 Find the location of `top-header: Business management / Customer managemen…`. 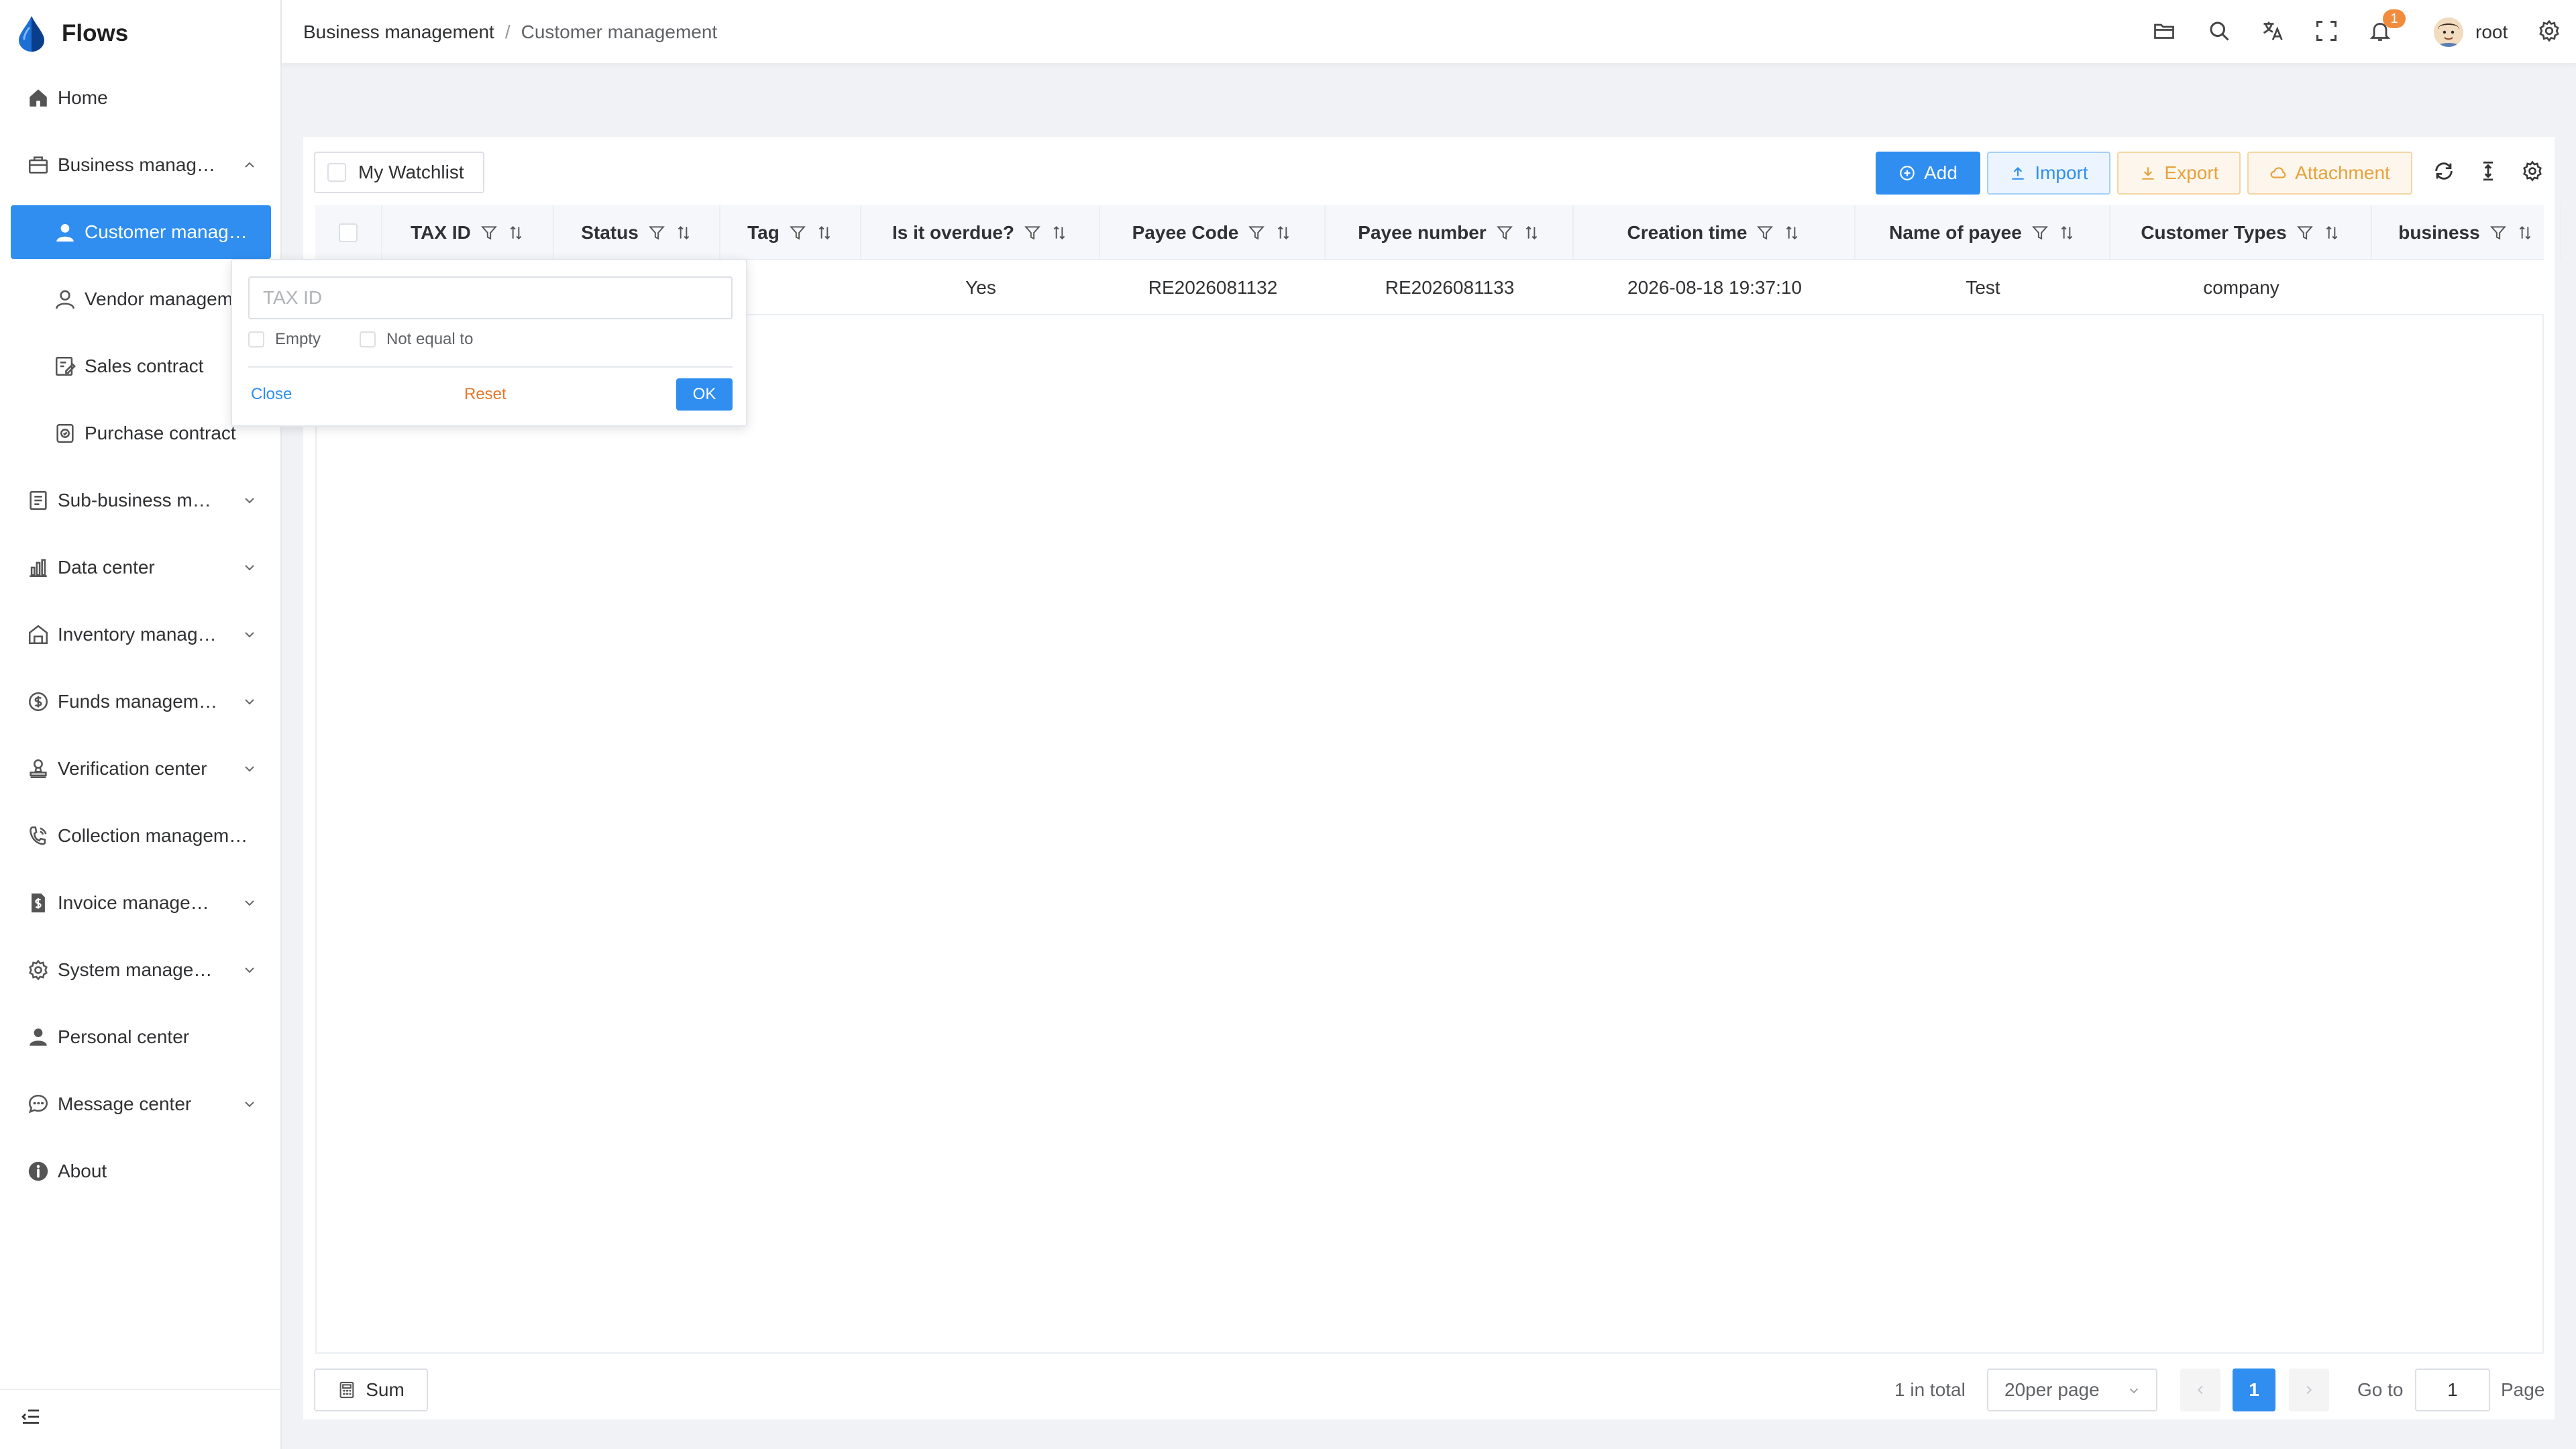

top-header: Business management / Customer managemen… is located at coordinates (1429, 32).